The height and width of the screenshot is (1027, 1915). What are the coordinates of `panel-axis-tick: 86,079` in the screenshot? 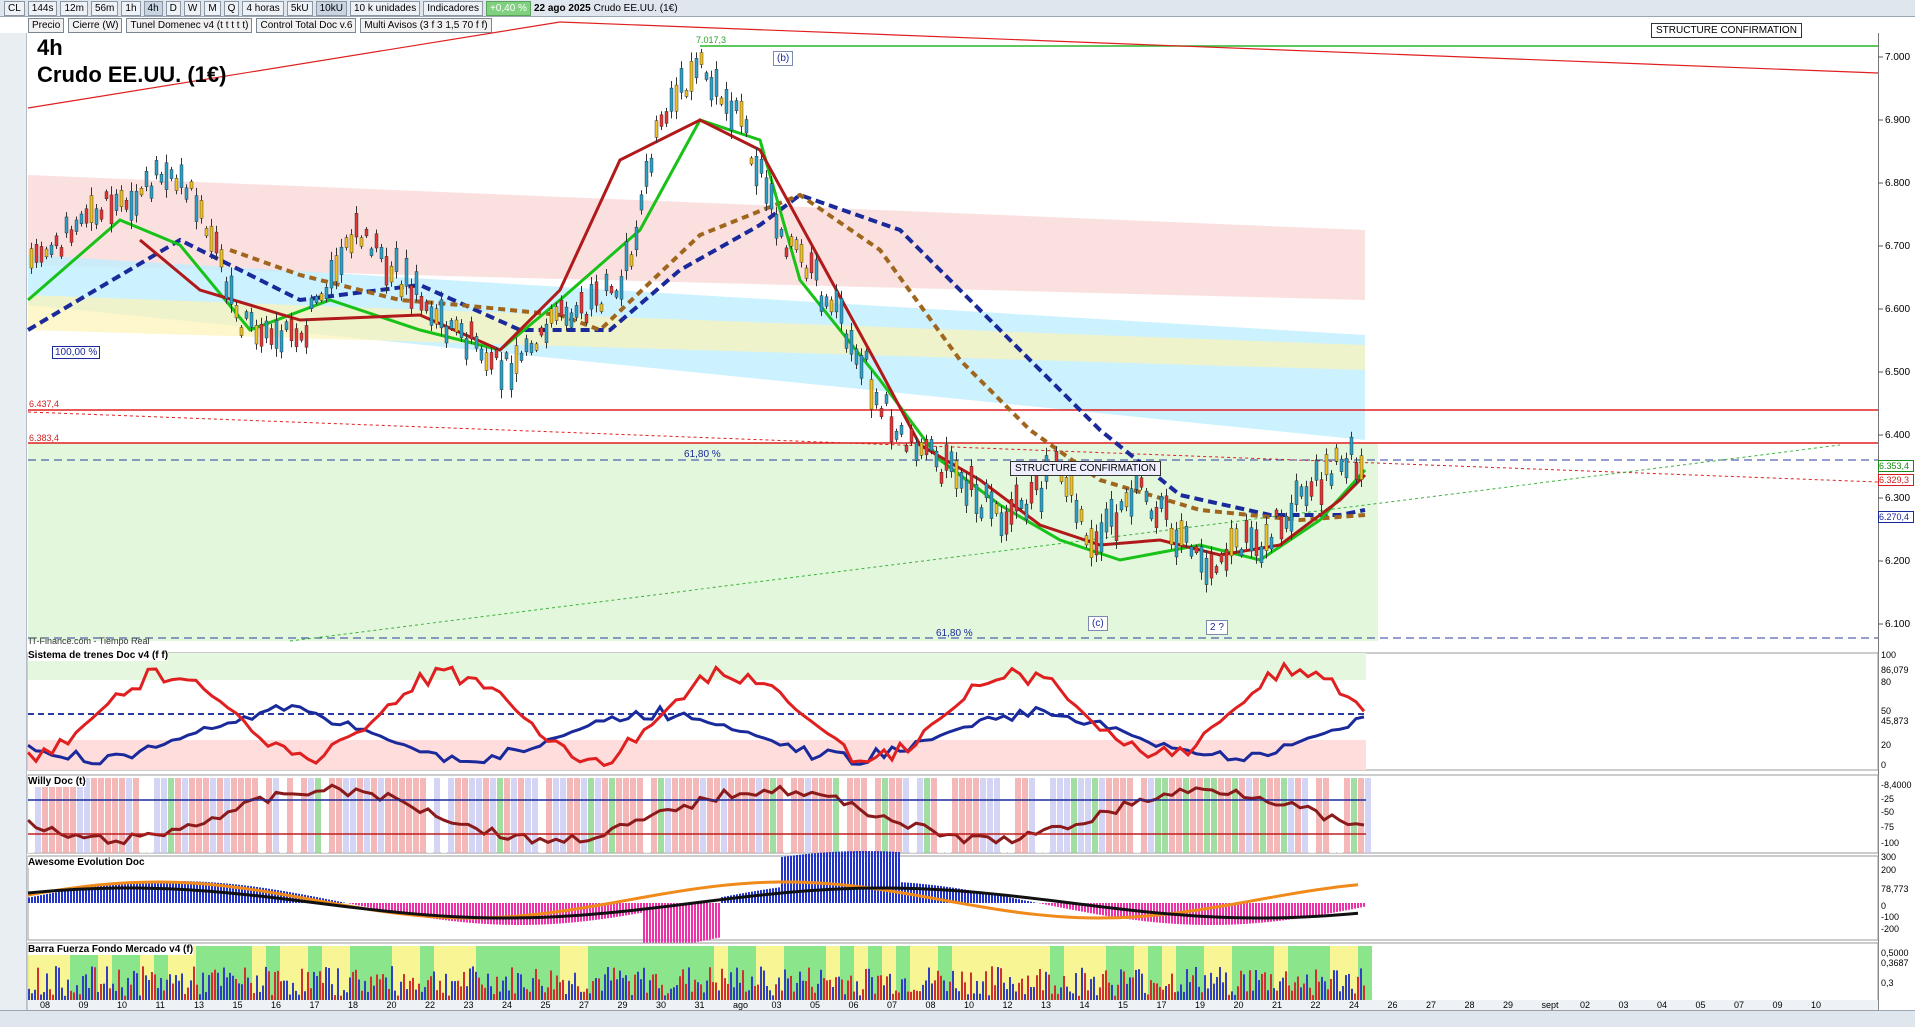 It's located at (1895, 670).